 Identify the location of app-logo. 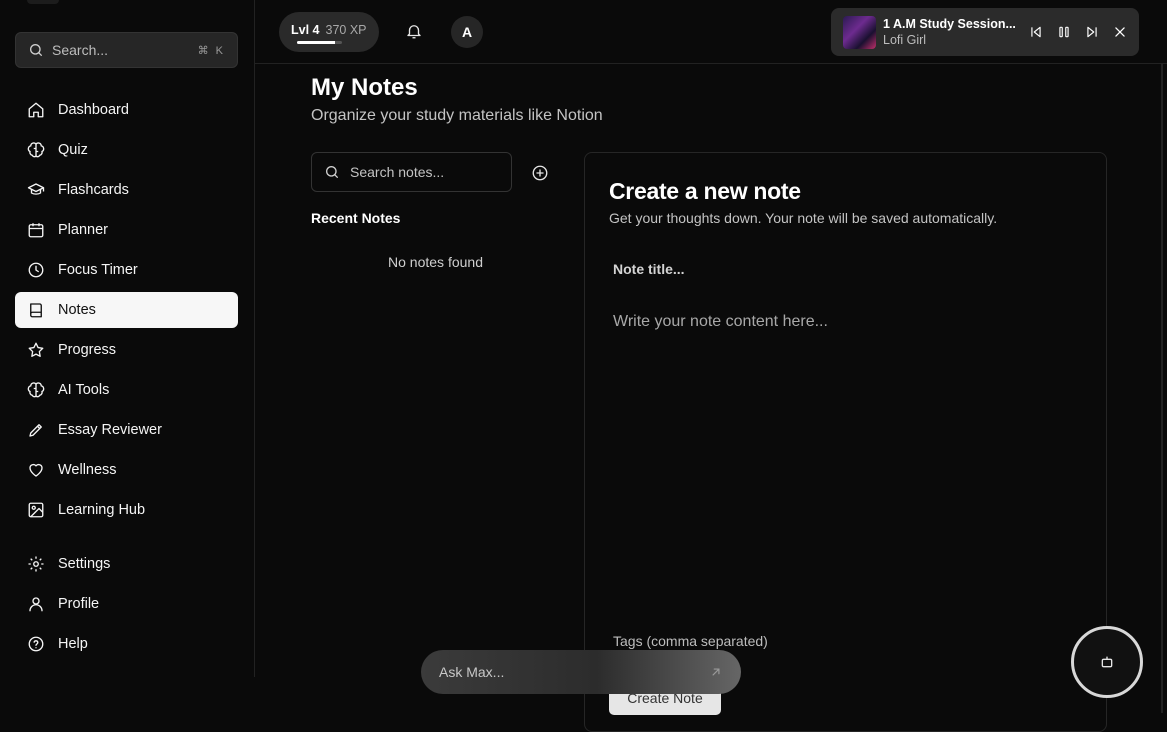
(43, 2).